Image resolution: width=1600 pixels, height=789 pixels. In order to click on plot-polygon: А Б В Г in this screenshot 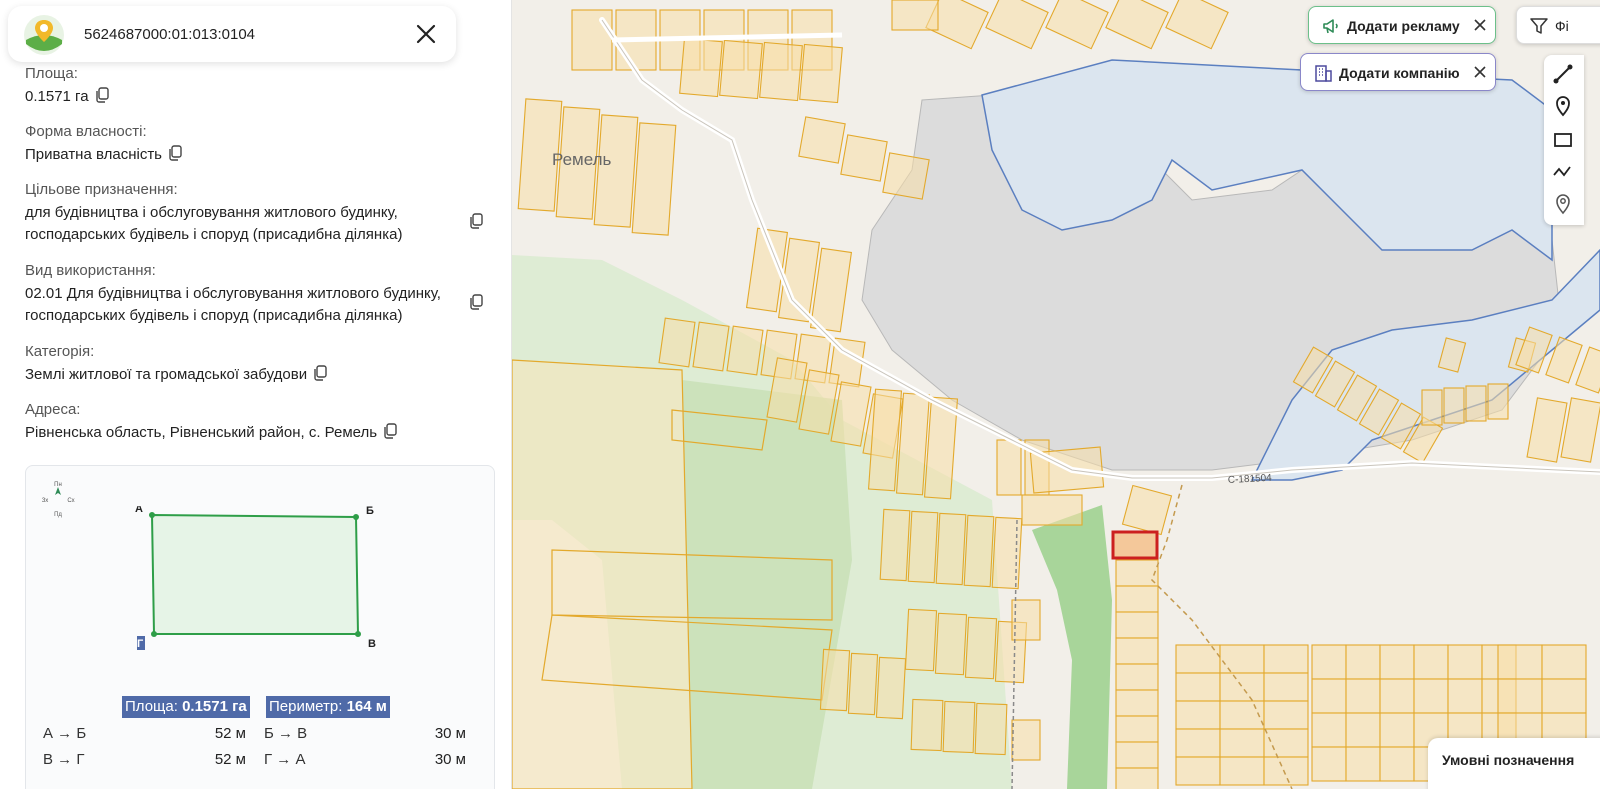, I will do `click(255, 578)`.